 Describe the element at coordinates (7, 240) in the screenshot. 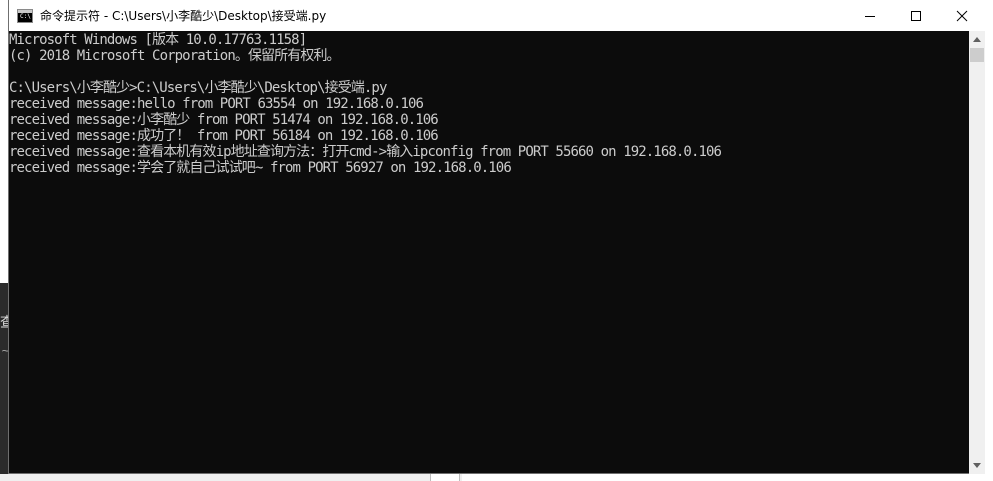

I see `background-window-left: 查 ~` at that location.